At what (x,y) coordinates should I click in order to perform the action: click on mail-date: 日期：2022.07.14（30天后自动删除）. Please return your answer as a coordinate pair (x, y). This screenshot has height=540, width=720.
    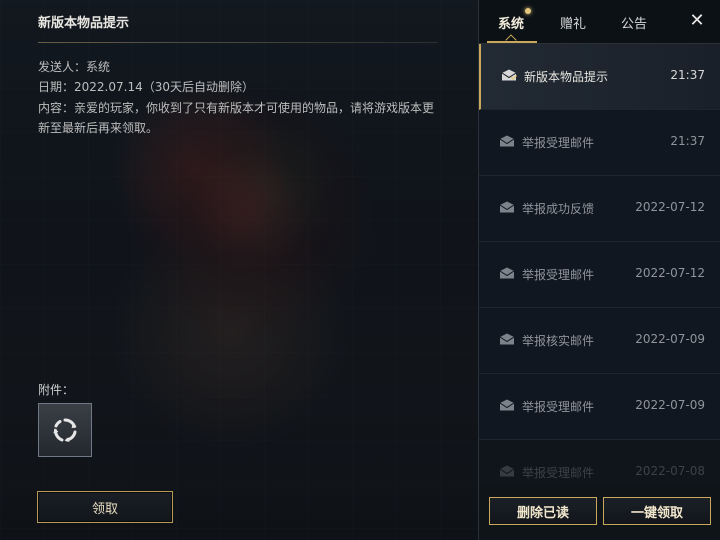
    Looking at the image, I should click on (146, 86).